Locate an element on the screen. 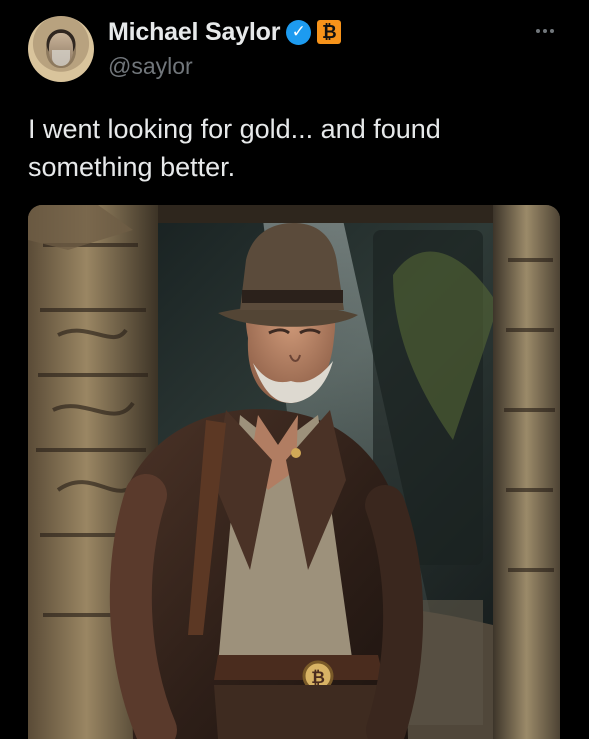 Image resolution: width=589 pixels, height=739 pixels. more-options-icon is located at coordinates (545, 31).